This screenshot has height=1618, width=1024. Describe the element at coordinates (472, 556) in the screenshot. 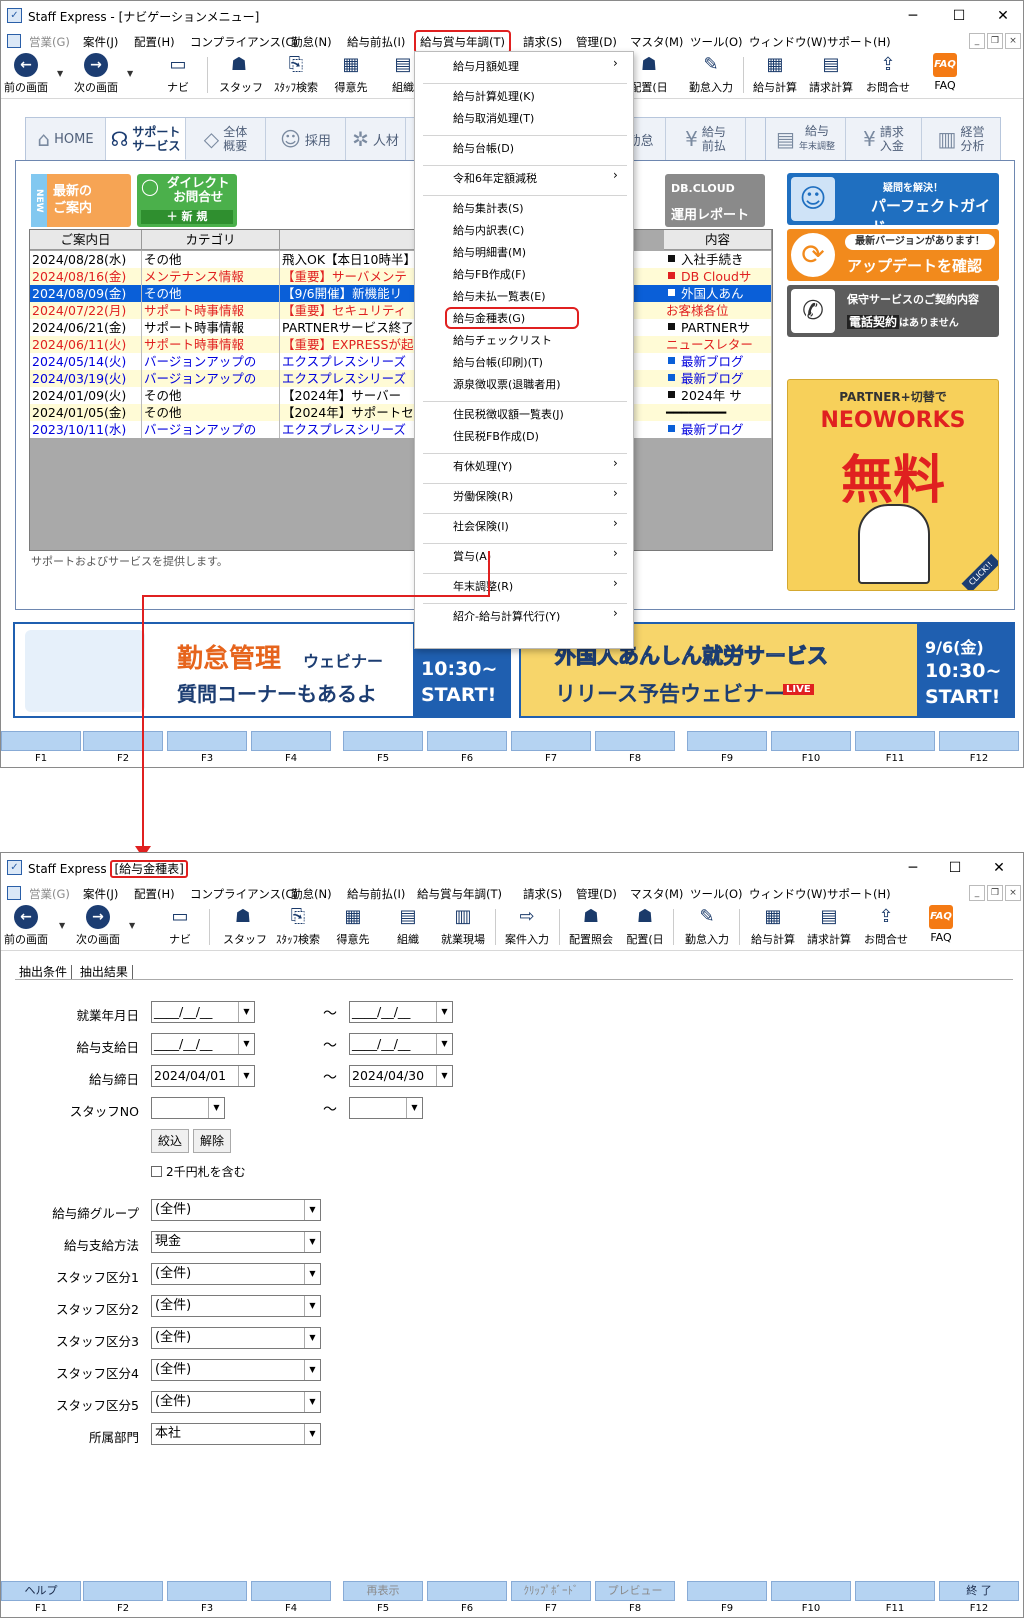

I see `menu-item: 賞与(A)` at that location.